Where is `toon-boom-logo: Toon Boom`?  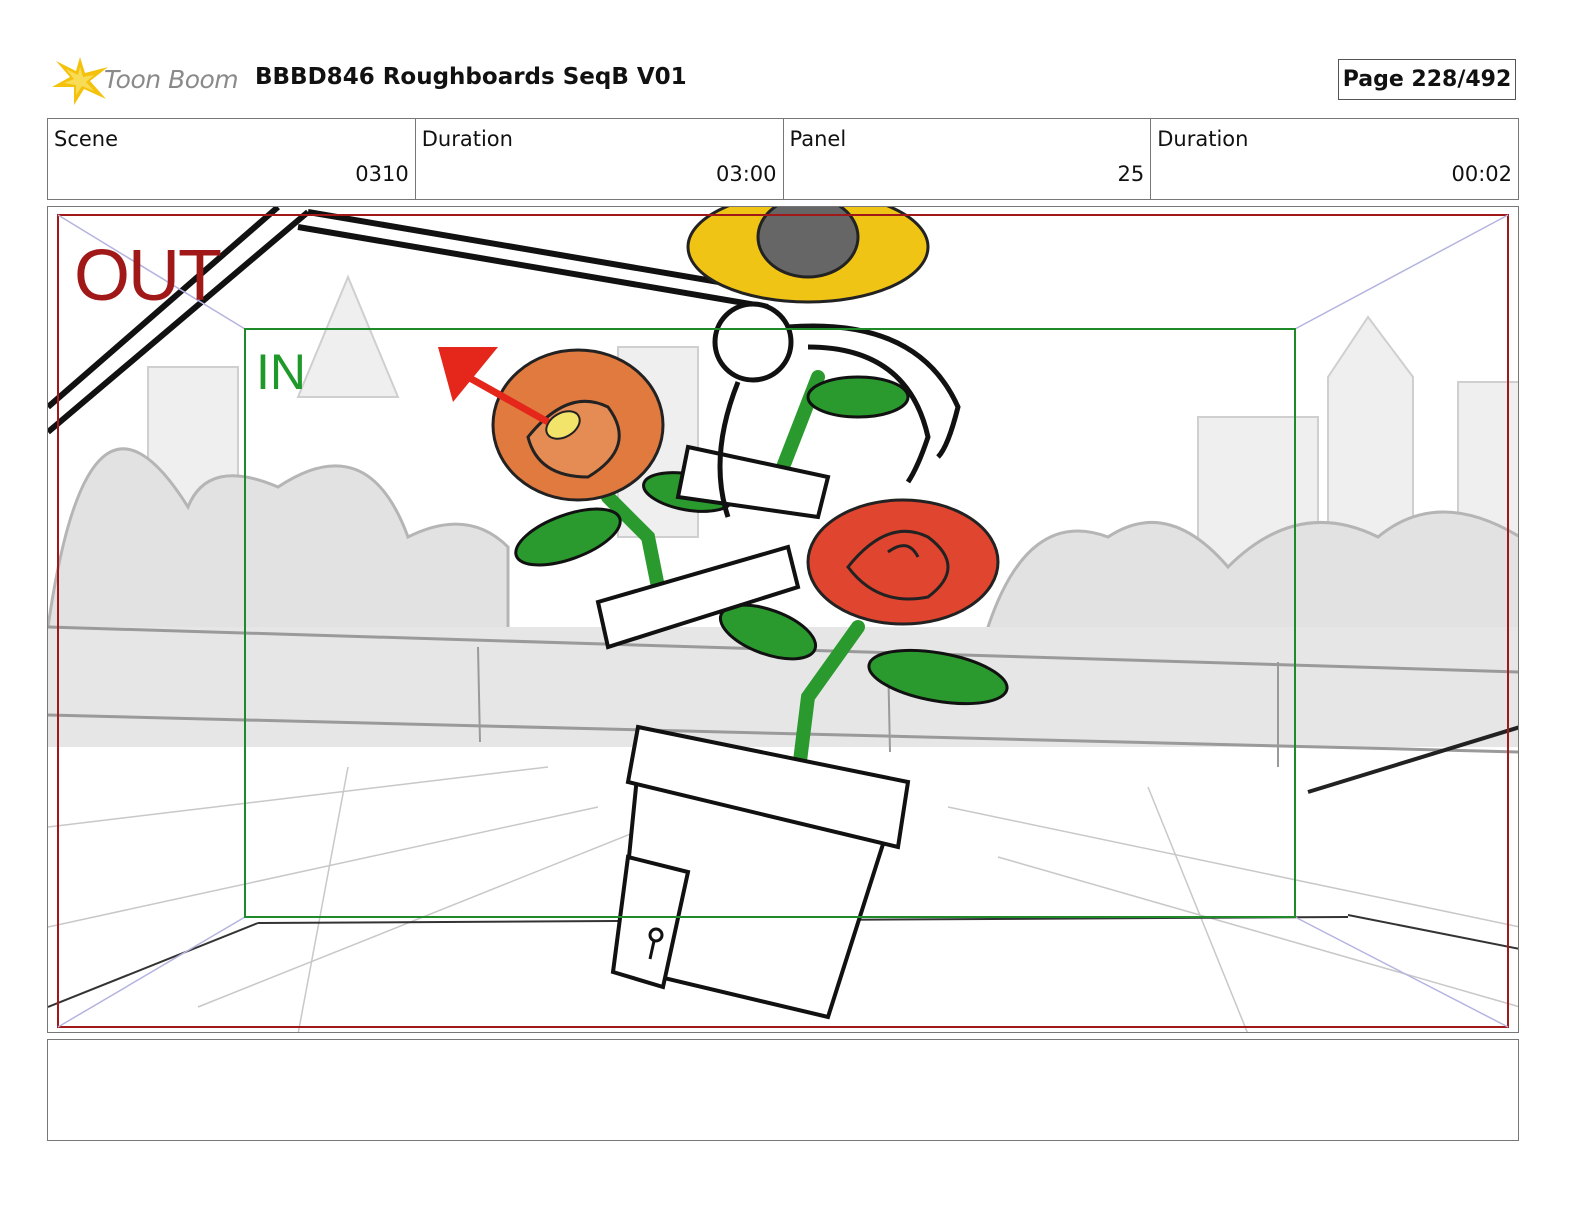 toon-boom-logo: Toon Boom is located at coordinates (145, 81).